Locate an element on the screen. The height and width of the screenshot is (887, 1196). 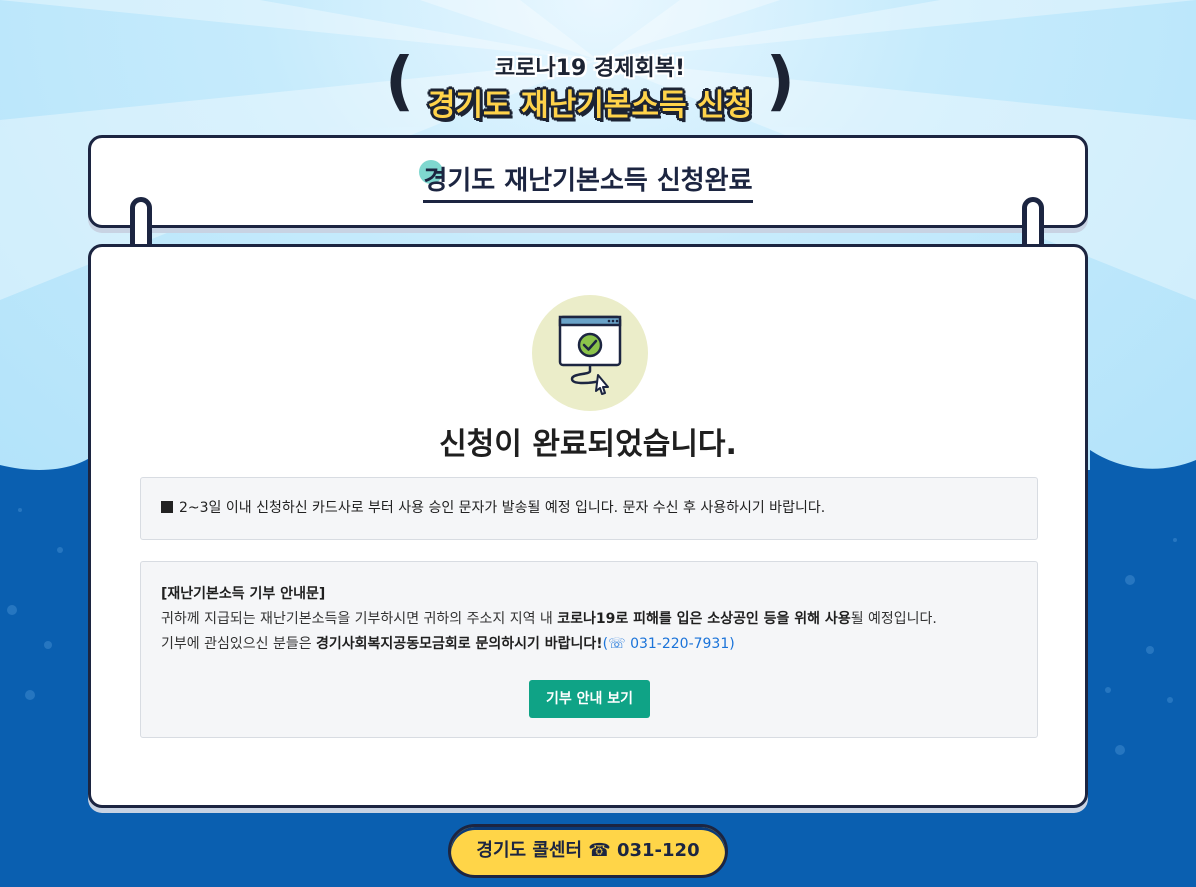
donation-line-2-bold: 경기사회복지공동모금회로 문의하시기 바랍니다! is located at coordinates (459, 644).